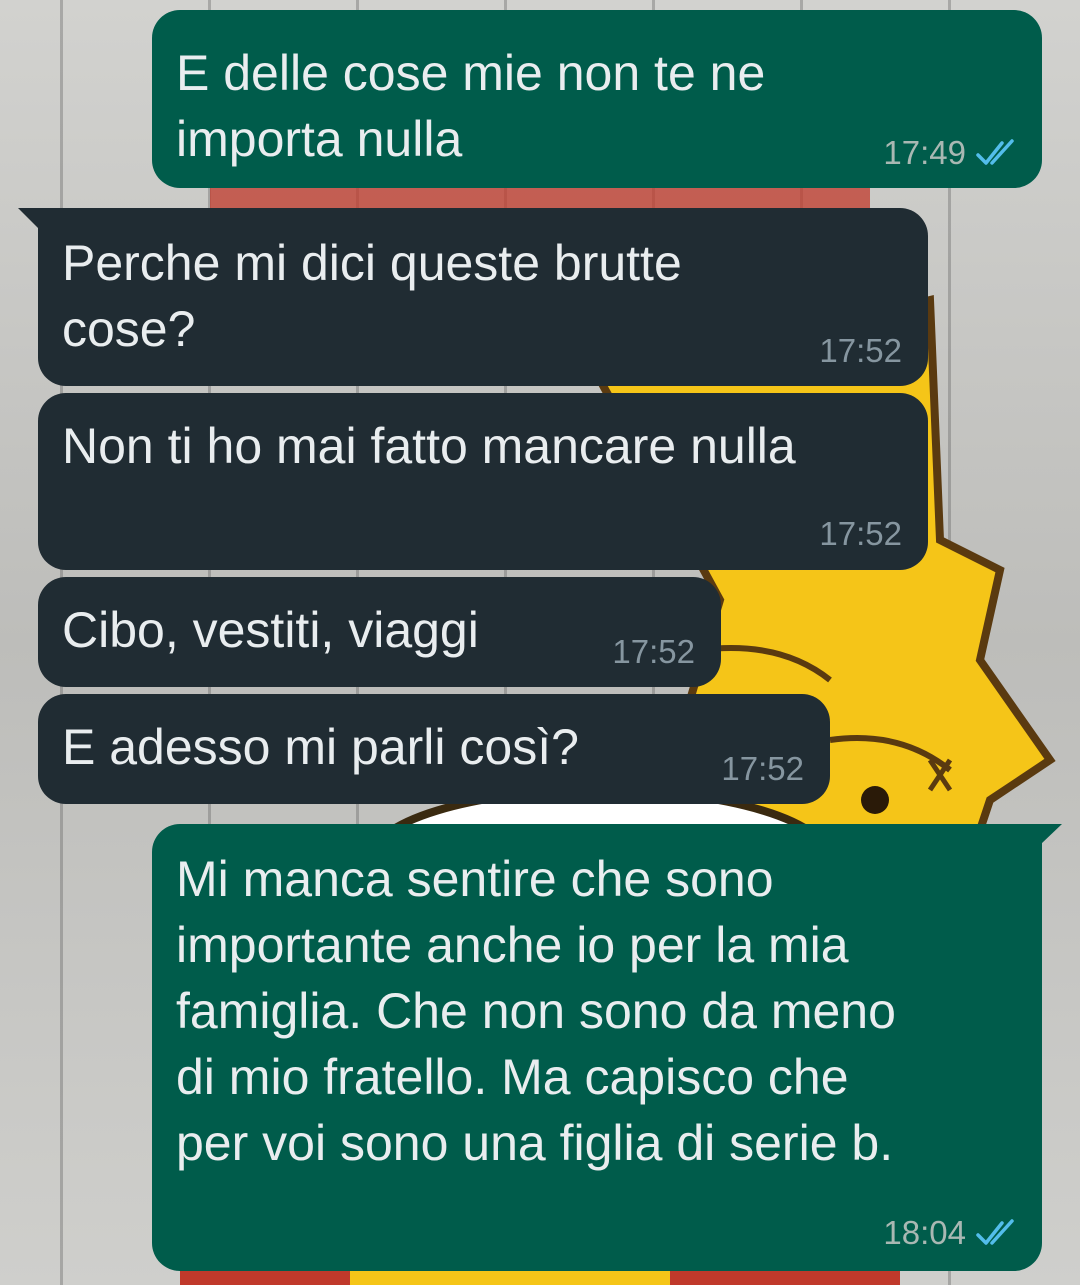 Image resolution: width=1080 pixels, height=1285 pixels. What do you see at coordinates (924, 1232) in the screenshot?
I see `message-time: 18:04` at bounding box center [924, 1232].